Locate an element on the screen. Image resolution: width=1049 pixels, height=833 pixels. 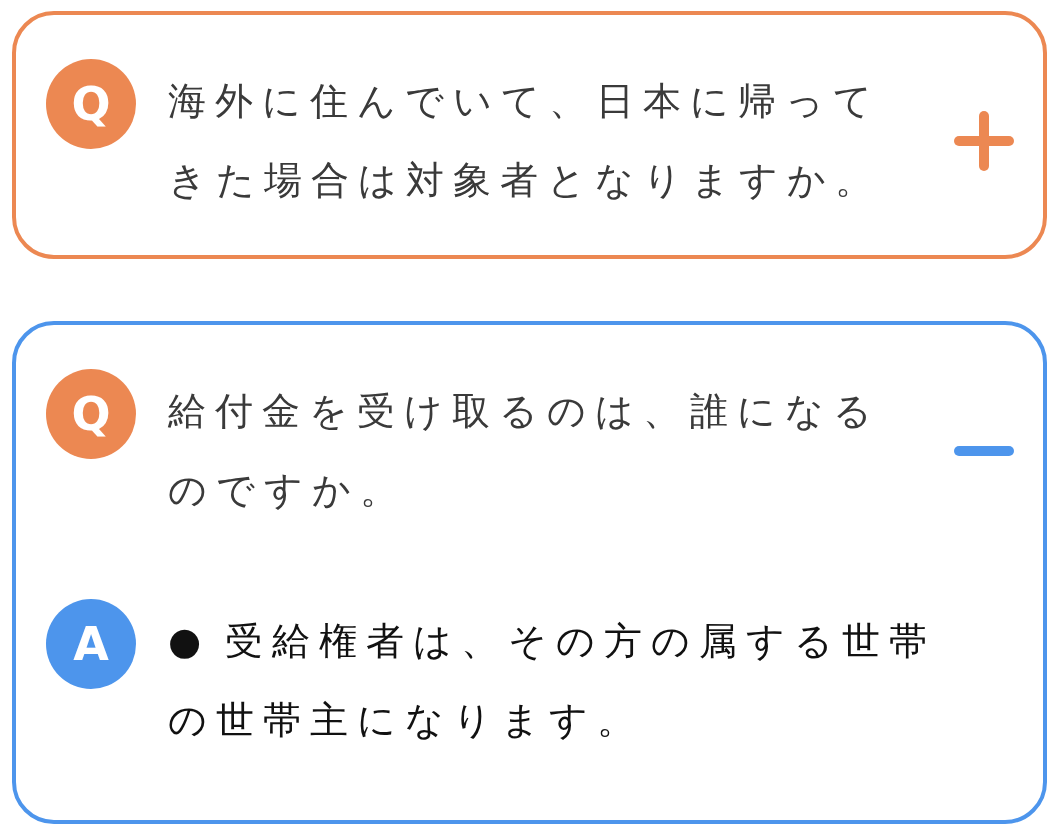
a-badge: A is located at coordinates (91, 644).